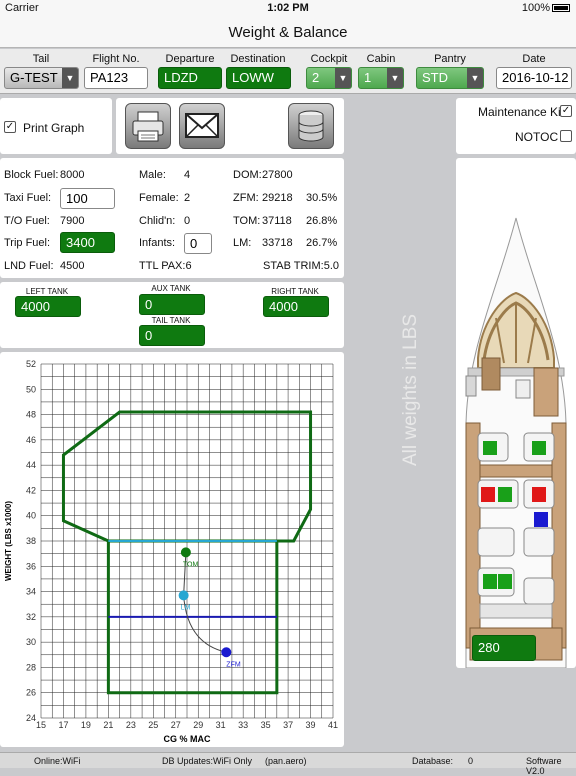 The height and width of the screenshot is (776, 576). What do you see at coordinates (10, 127) in the screenshot?
I see `print-graph-checkbox: ✓` at bounding box center [10, 127].